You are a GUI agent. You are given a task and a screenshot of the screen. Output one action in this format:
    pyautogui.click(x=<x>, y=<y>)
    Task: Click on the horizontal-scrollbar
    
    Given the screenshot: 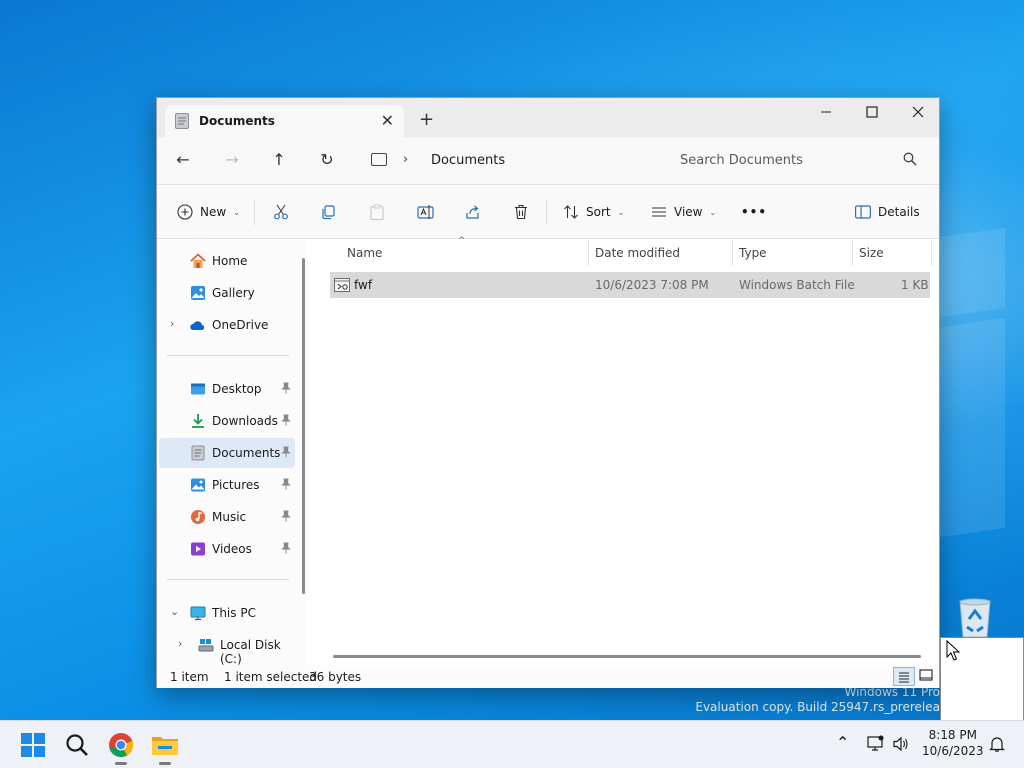 What is the action you would take?
    pyautogui.click(x=627, y=656)
    